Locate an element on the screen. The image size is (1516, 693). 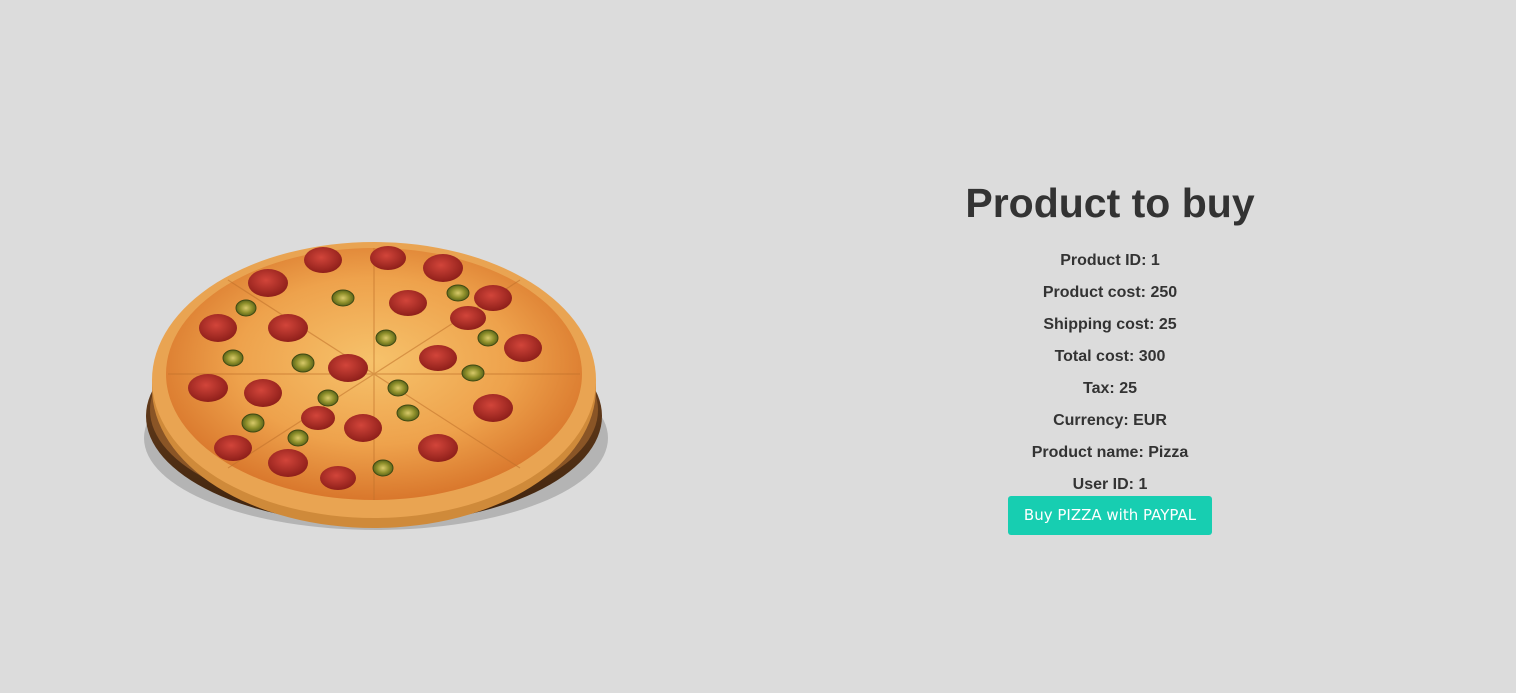
detail-total-cost: Total cost: 300 is located at coordinates (1110, 356).